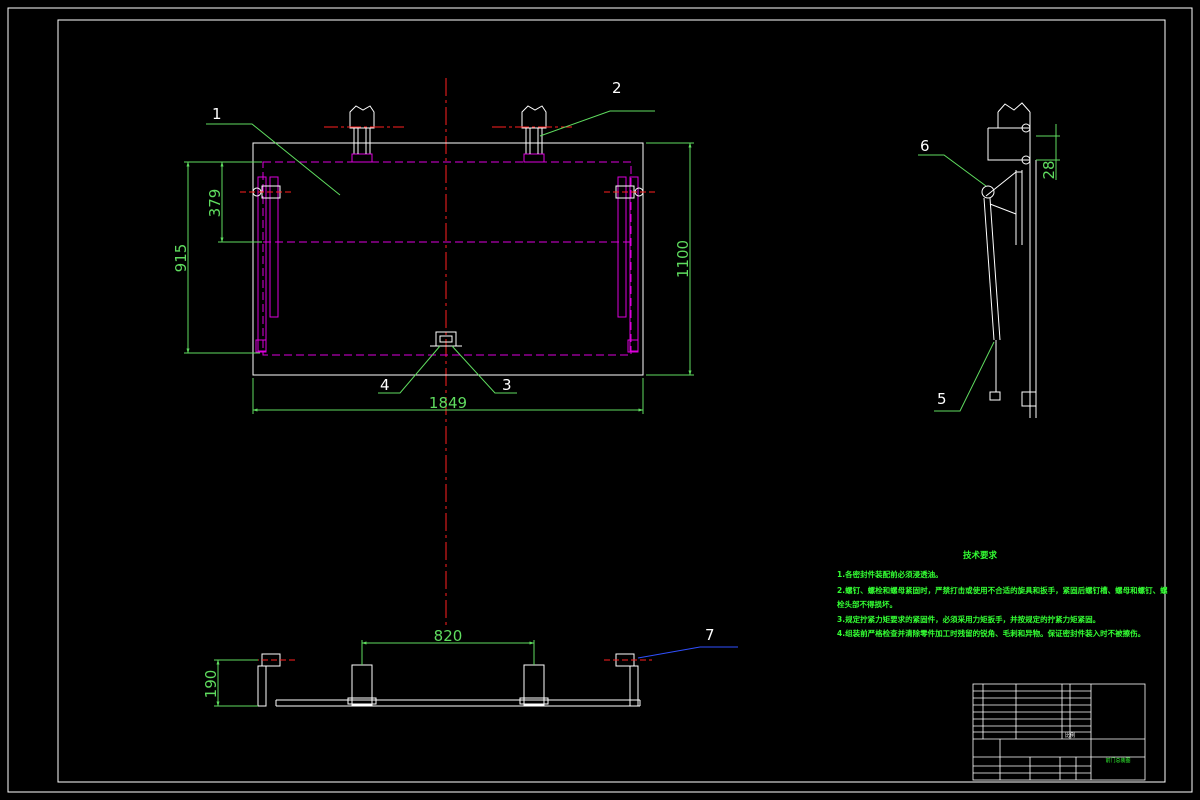 Image resolution: width=1200 pixels, height=800 pixels. What do you see at coordinates (267, 264) in the screenshot?
I see `gas-strut-left` at bounding box center [267, 264].